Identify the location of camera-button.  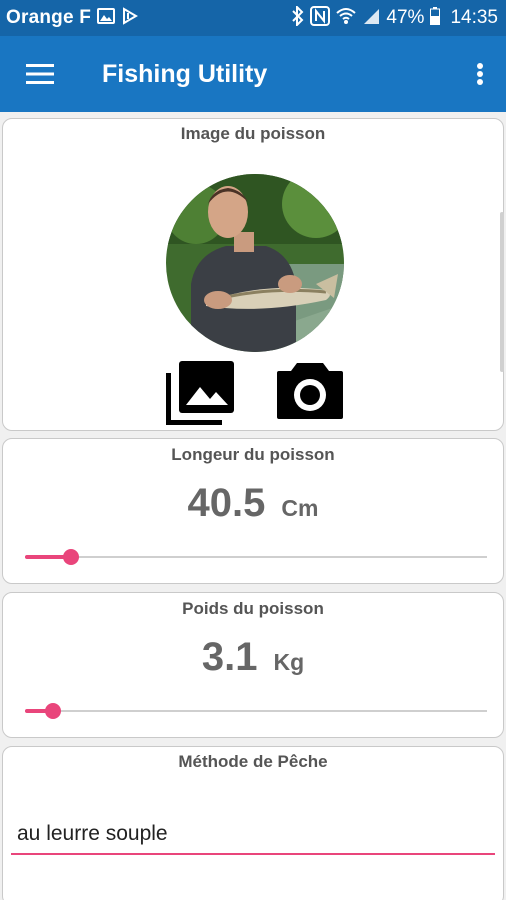
(310, 390).